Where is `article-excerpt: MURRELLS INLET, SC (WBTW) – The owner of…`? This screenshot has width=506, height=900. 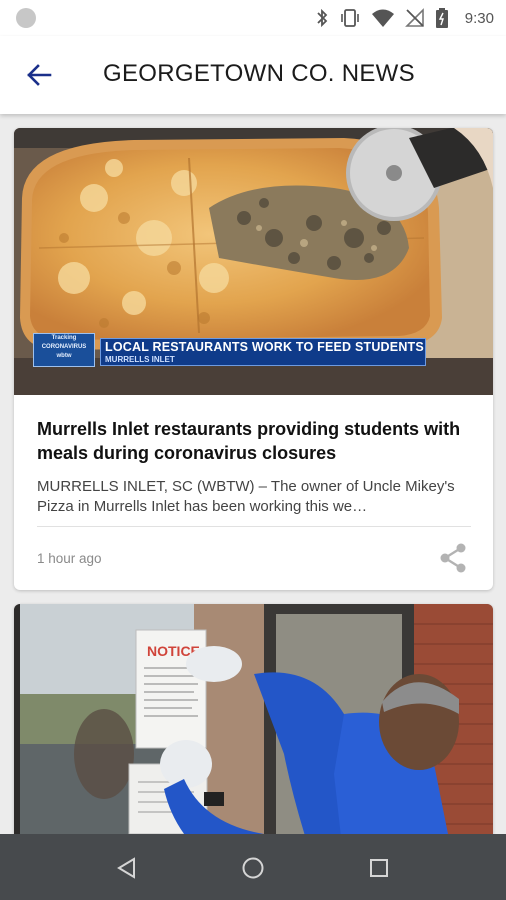 article-excerpt: MURRELLS INLET, SC (WBTW) – The owner of… is located at coordinates (246, 496).